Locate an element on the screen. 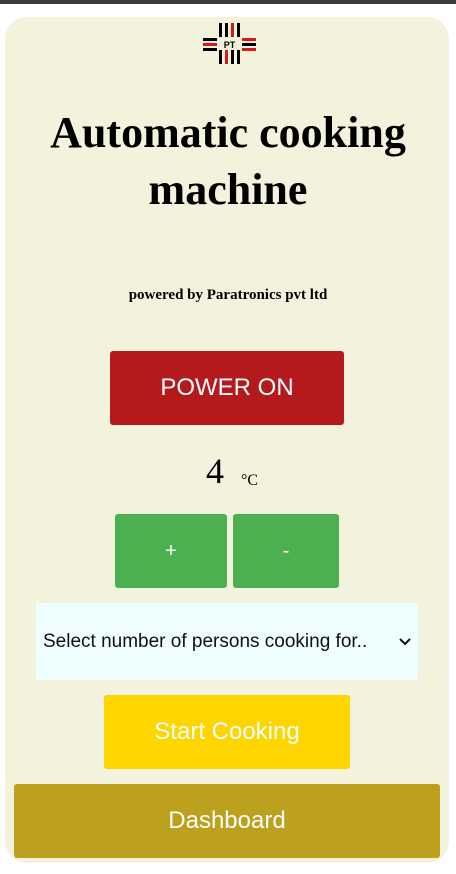 This screenshot has width=456, height=874. start-cooking-button: Start Cooking is located at coordinates (227, 732).